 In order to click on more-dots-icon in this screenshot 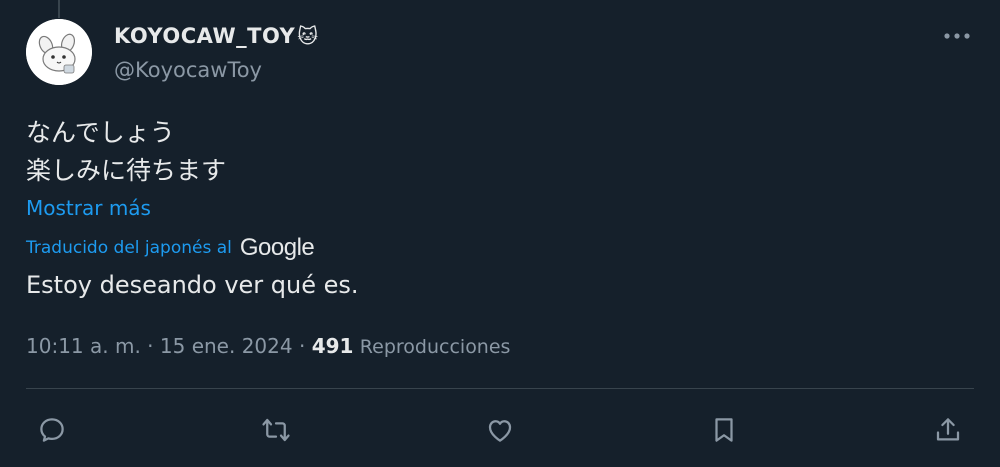, I will do `click(957, 36)`.